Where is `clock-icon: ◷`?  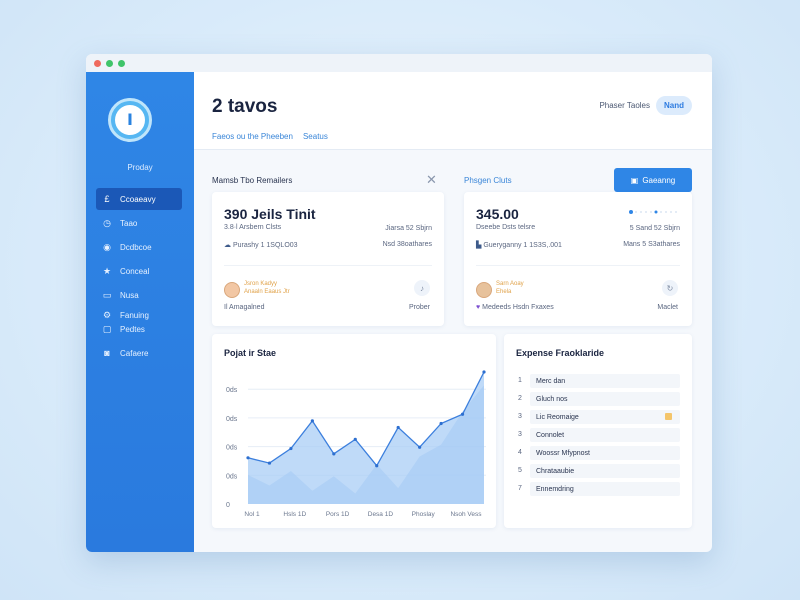 clock-icon: ◷ is located at coordinates (107, 222).